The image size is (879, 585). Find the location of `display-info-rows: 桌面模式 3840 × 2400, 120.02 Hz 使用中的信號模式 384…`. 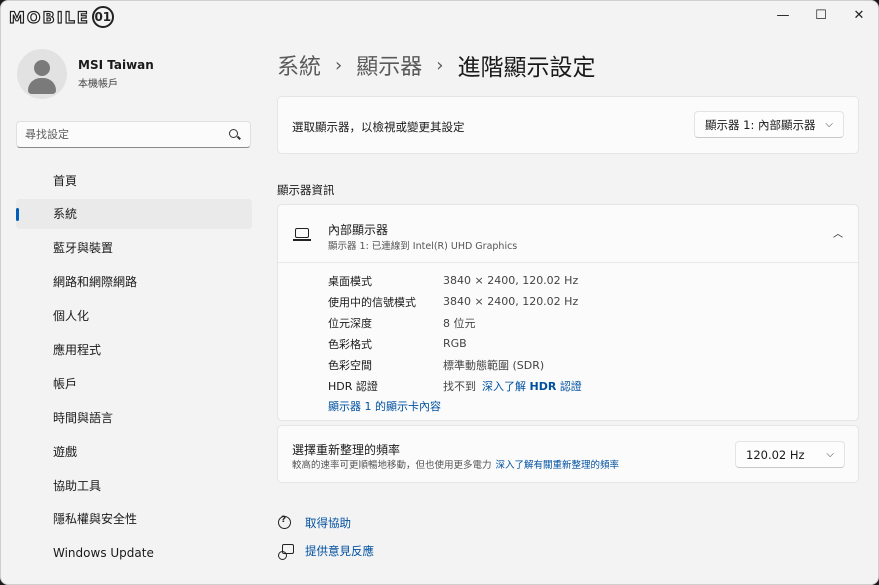

display-info-rows: 桌面模式 3840 × 2400, 120.02 Hz 使用中的信號模式 384… is located at coordinates (455, 333).